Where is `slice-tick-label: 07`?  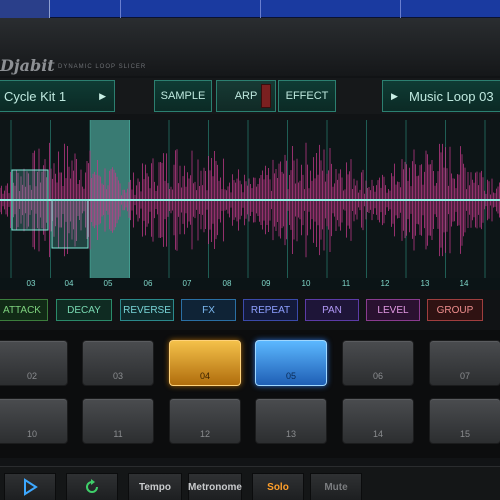
slice-tick-label: 07 is located at coordinates (187, 283).